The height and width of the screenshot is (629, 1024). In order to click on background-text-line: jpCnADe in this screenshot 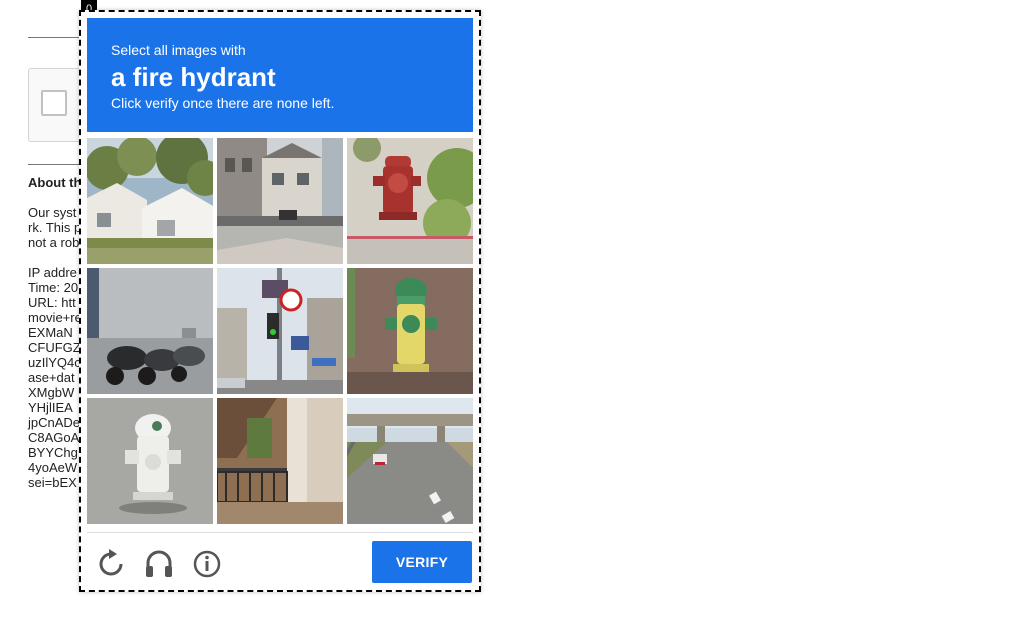, I will do `click(54, 422)`.